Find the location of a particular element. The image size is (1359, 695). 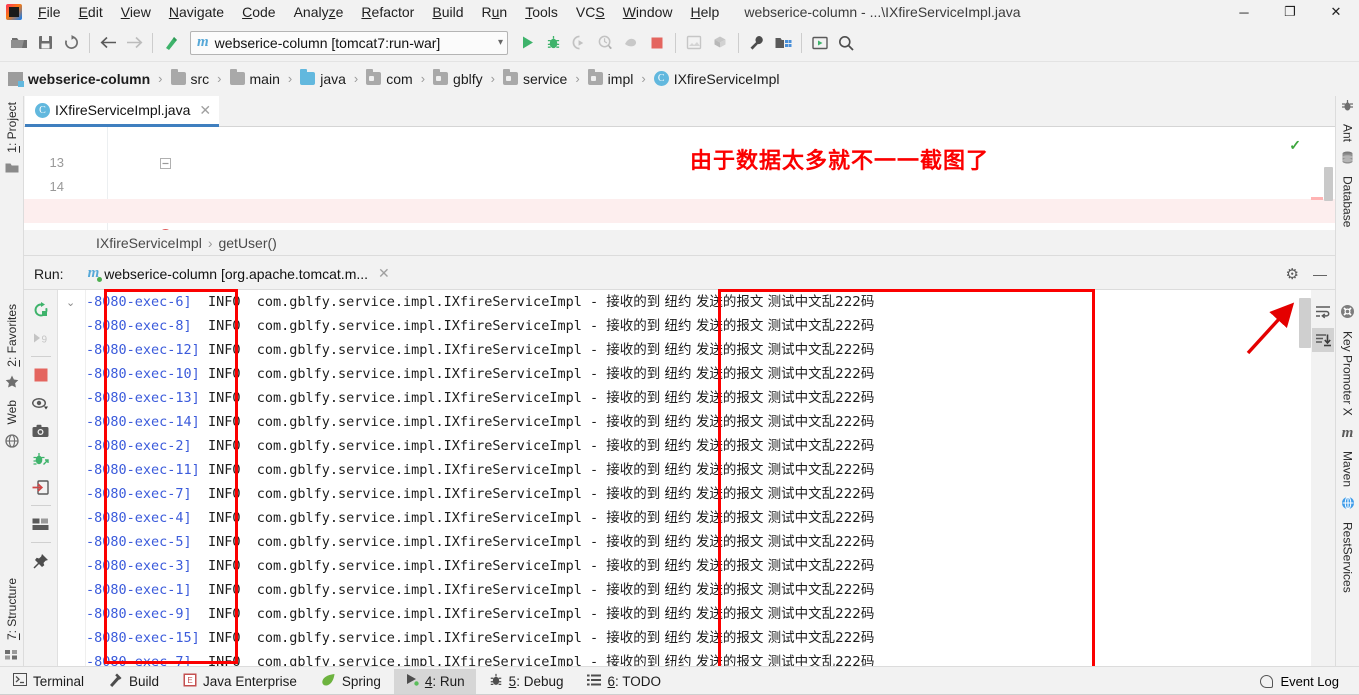

statusbar-item-java-enterprise: E Java Enterprise is located at coordinates (240, 681).